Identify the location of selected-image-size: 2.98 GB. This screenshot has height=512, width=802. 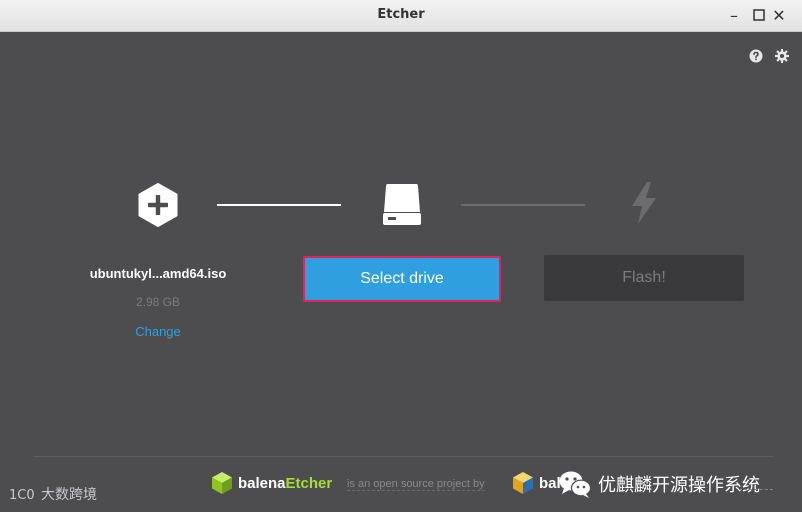
(158, 302).